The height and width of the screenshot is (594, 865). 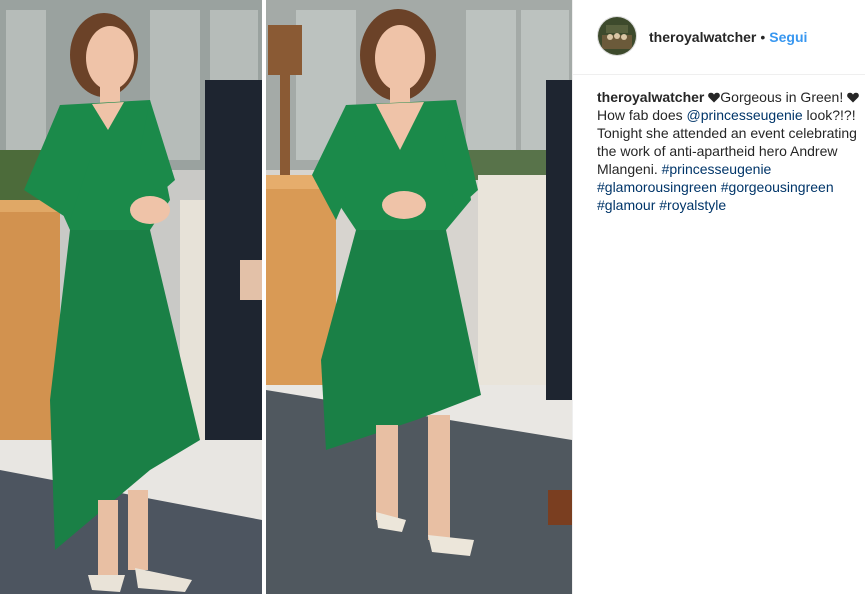 I want to click on post-header: theroyalwatcher • Segui, so click(x=719, y=37).